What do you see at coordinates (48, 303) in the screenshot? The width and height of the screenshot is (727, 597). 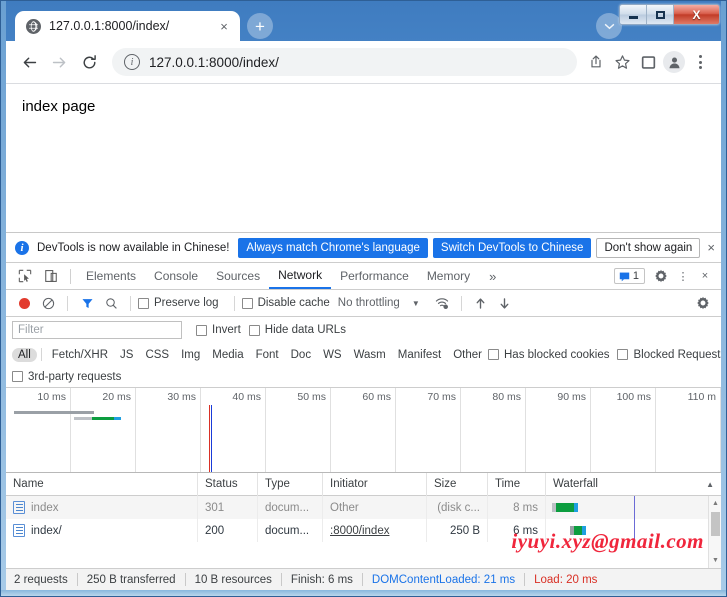 I see `clear-button` at bounding box center [48, 303].